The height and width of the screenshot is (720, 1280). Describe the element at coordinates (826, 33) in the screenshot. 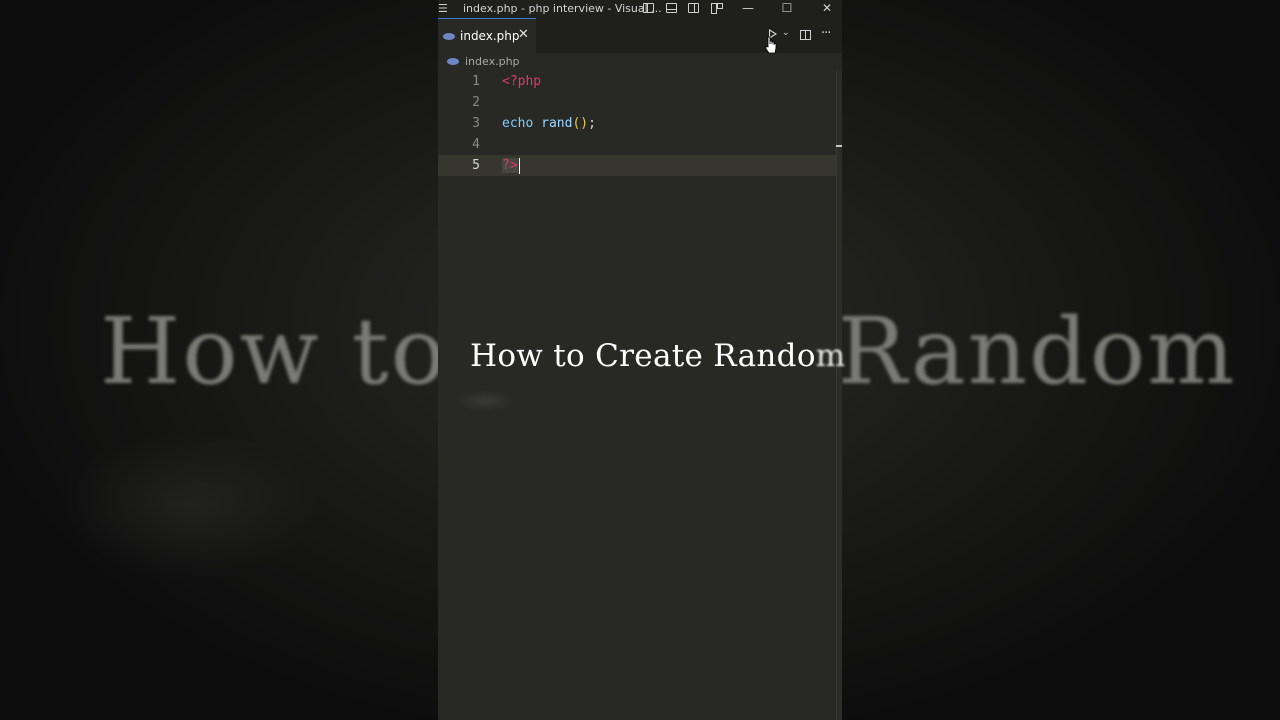

I see `more-actions-icon: ···` at that location.